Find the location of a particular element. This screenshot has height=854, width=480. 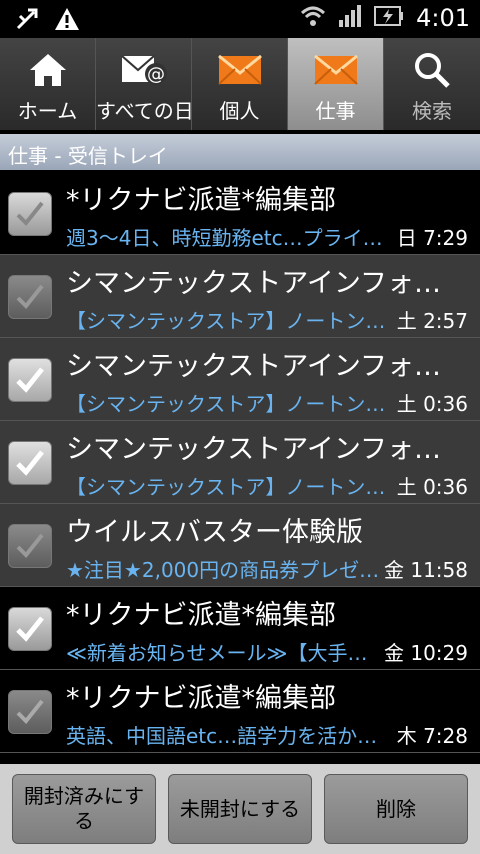

folder-title: 仕事 - 受信トレイ is located at coordinates (88, 156).